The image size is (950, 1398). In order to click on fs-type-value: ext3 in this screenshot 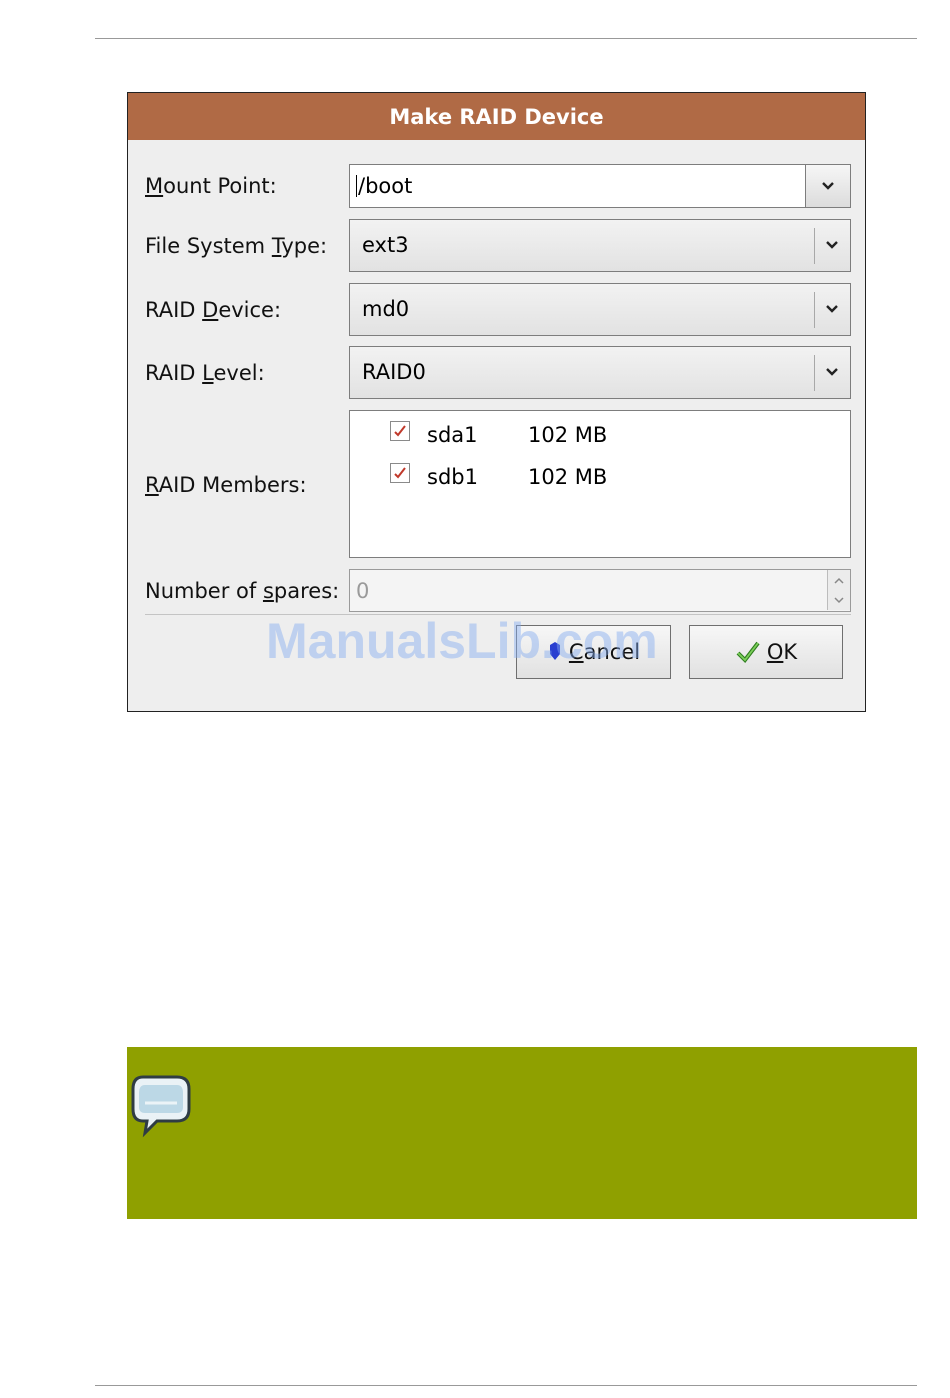, I will do `click(385, 245)`.